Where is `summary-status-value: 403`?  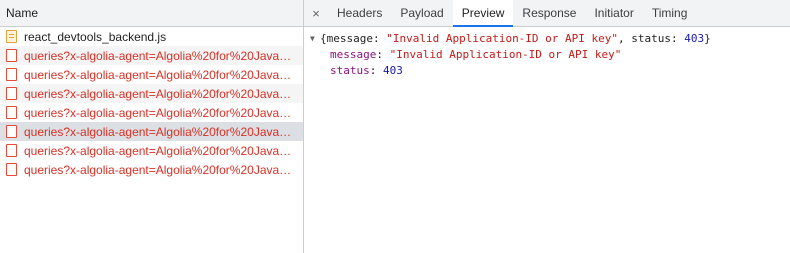
summary-status-value: 403 is located at coordinates (694, 38).